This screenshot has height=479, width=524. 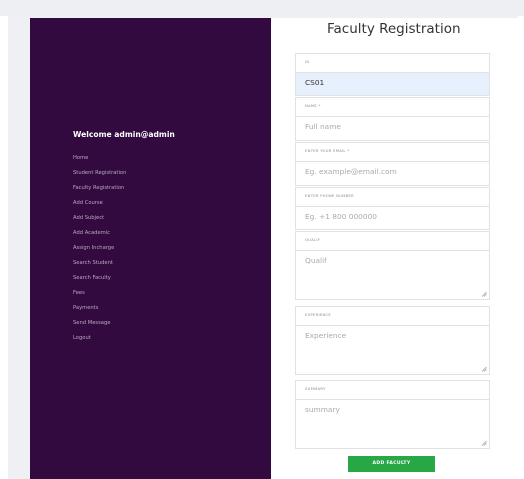 What do you see at coordinates (391, 464) in the screenshot?
I see `add-faculty-button: ADD FACULTY` at bounding box center [391, 464].